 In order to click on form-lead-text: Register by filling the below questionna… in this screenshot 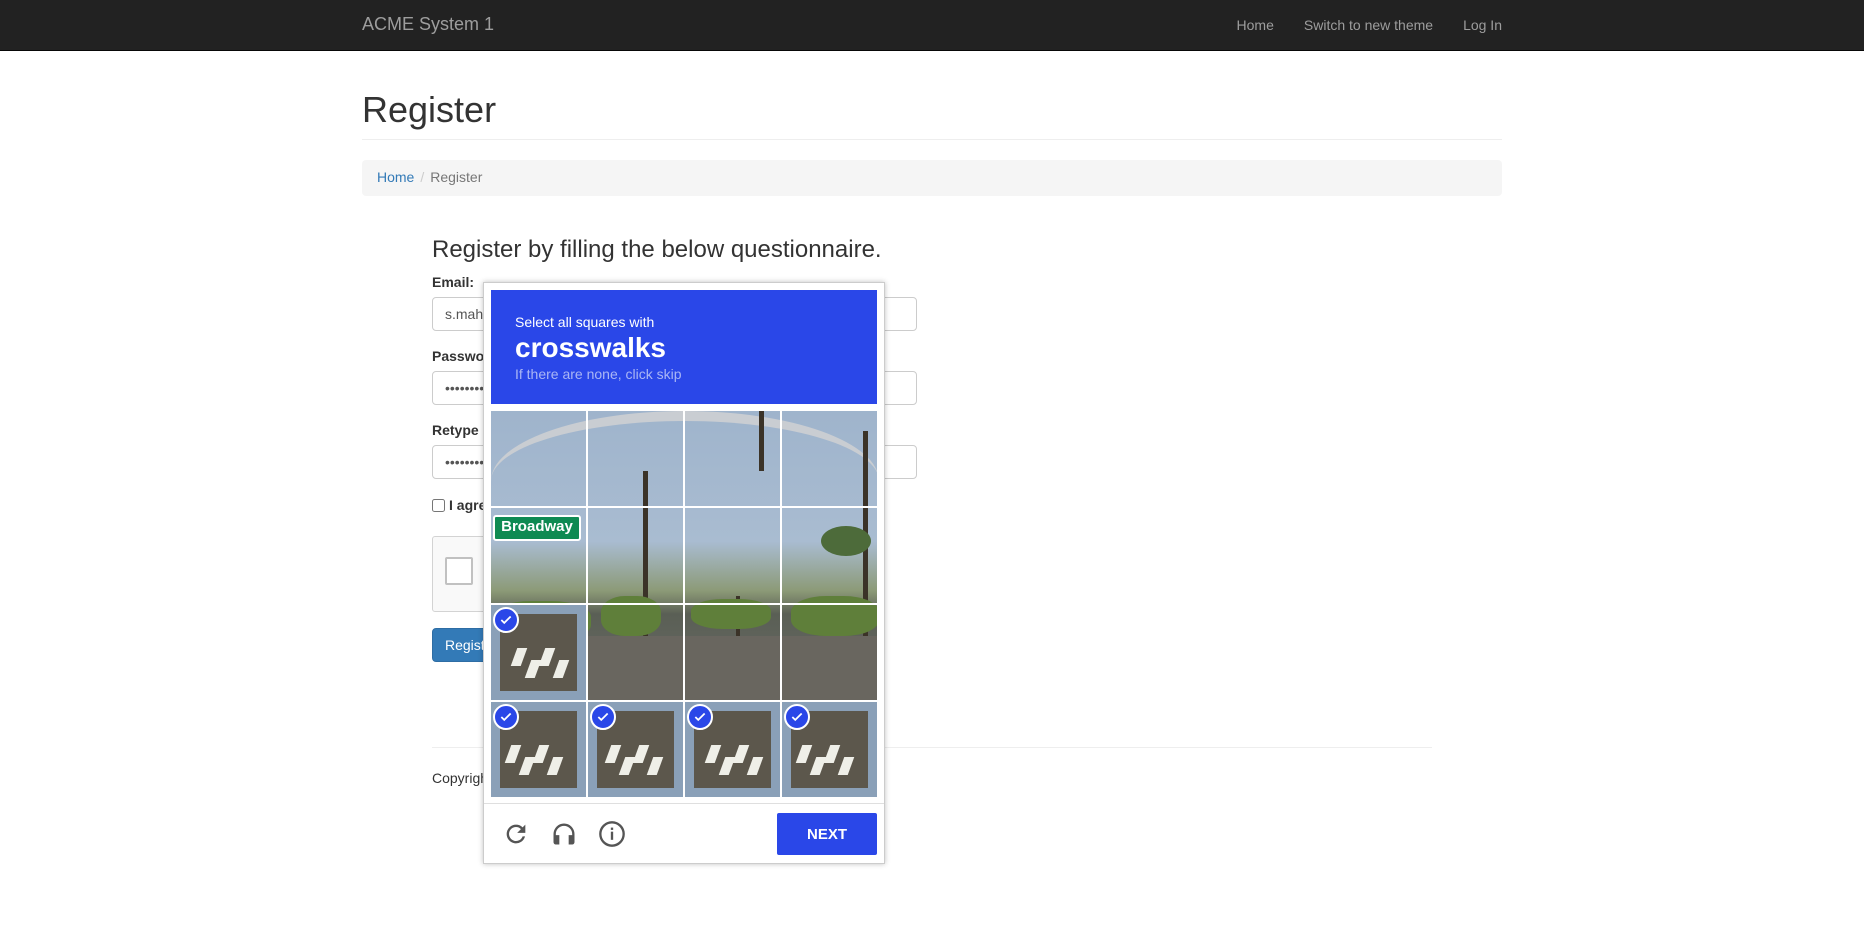, I will do `click(657, 249)`.